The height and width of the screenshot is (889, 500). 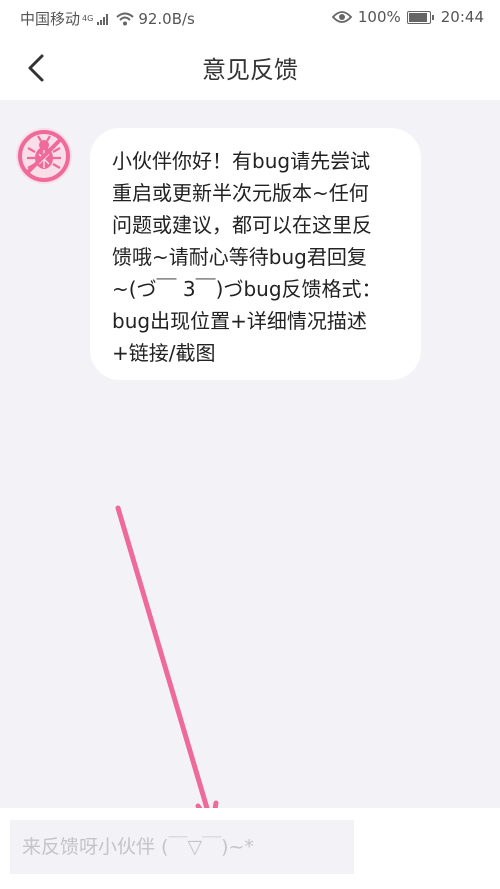 What do you see at coordinates (88, 18) in the screenshot?
I see `network-type-label: 4G` at bounding box center [88, 18].